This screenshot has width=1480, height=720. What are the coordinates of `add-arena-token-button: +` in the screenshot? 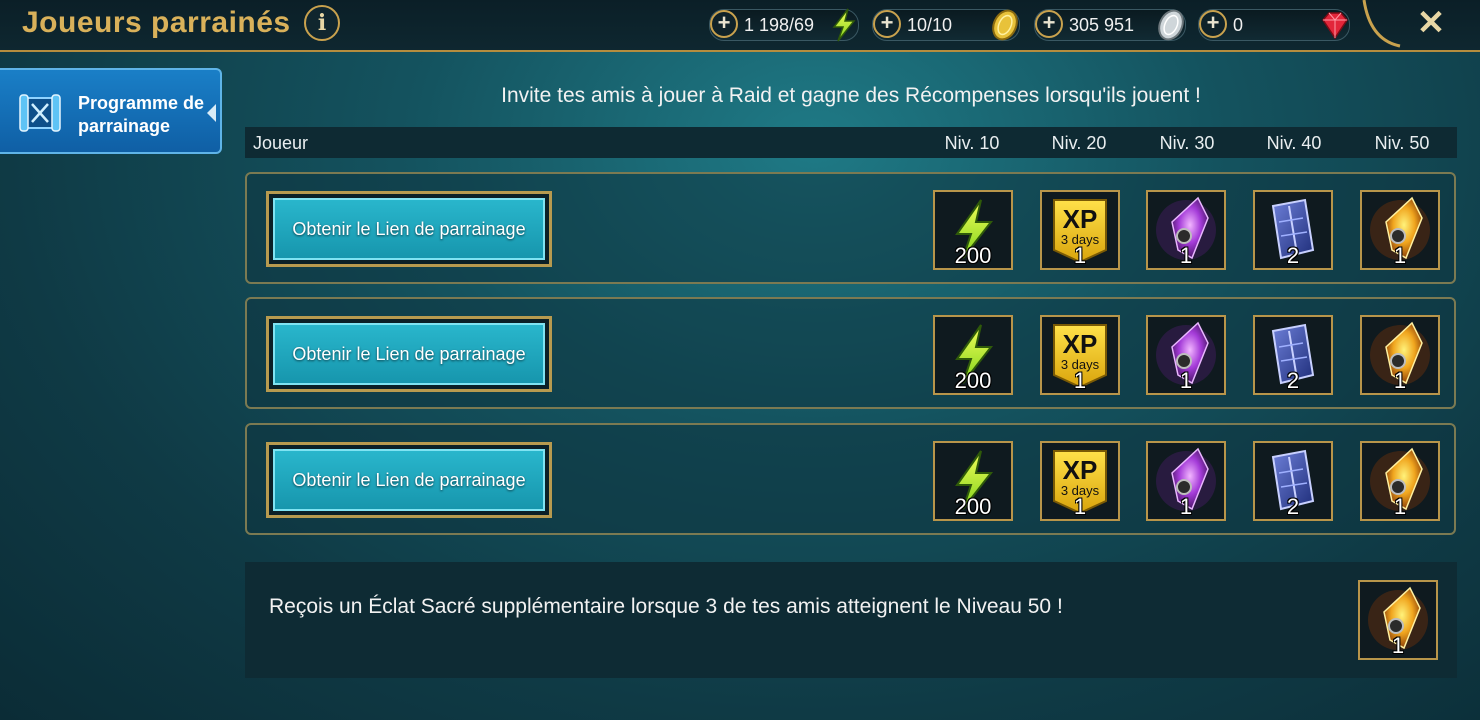 It's located at (887, 24).